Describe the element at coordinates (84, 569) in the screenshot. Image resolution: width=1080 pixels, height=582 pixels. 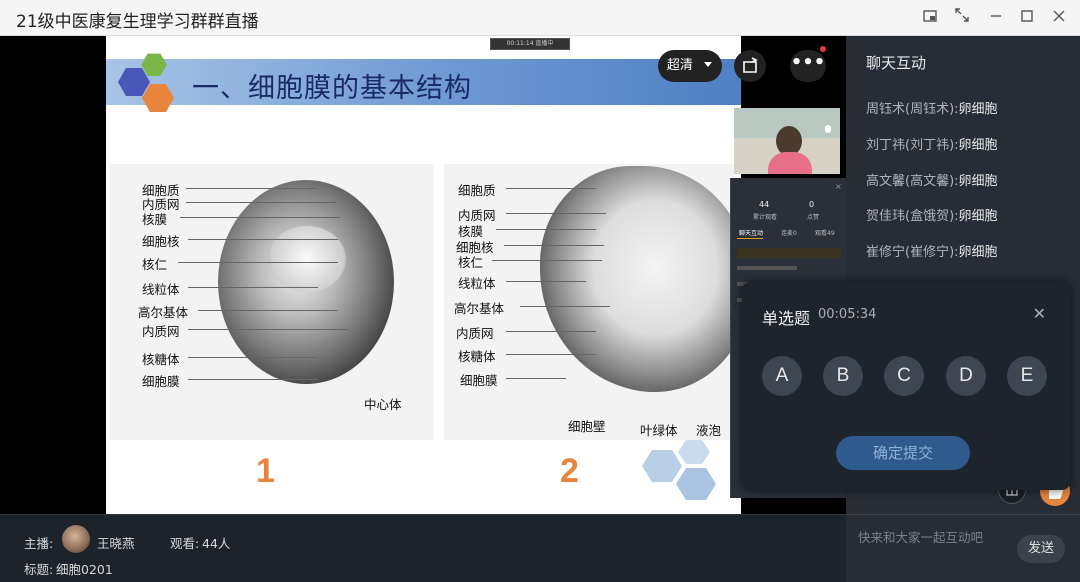
I see `topic-value: 细胞0201` at that location.